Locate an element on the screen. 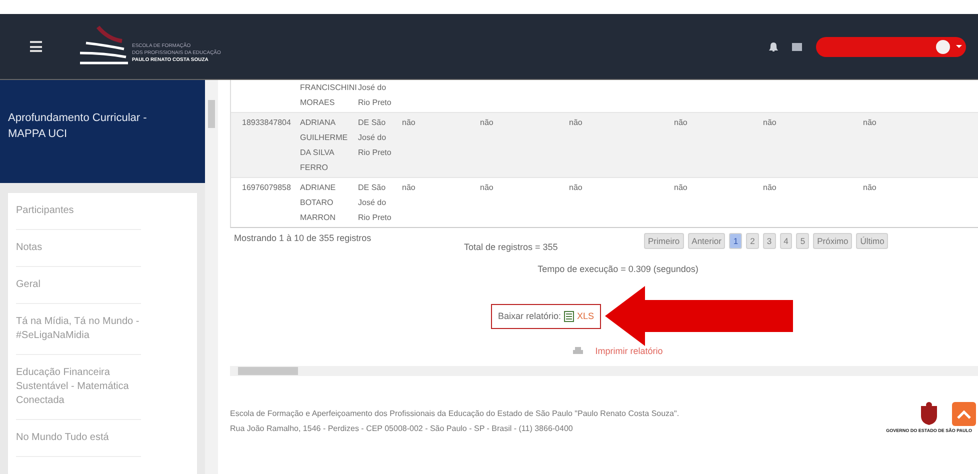  table-cell-text: 16976079858 is located at coordinates (267, 188).